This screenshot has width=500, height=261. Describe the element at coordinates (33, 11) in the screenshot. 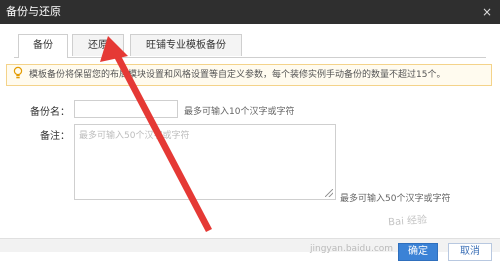

I see `dialog-title: 备份与还原` at that location.